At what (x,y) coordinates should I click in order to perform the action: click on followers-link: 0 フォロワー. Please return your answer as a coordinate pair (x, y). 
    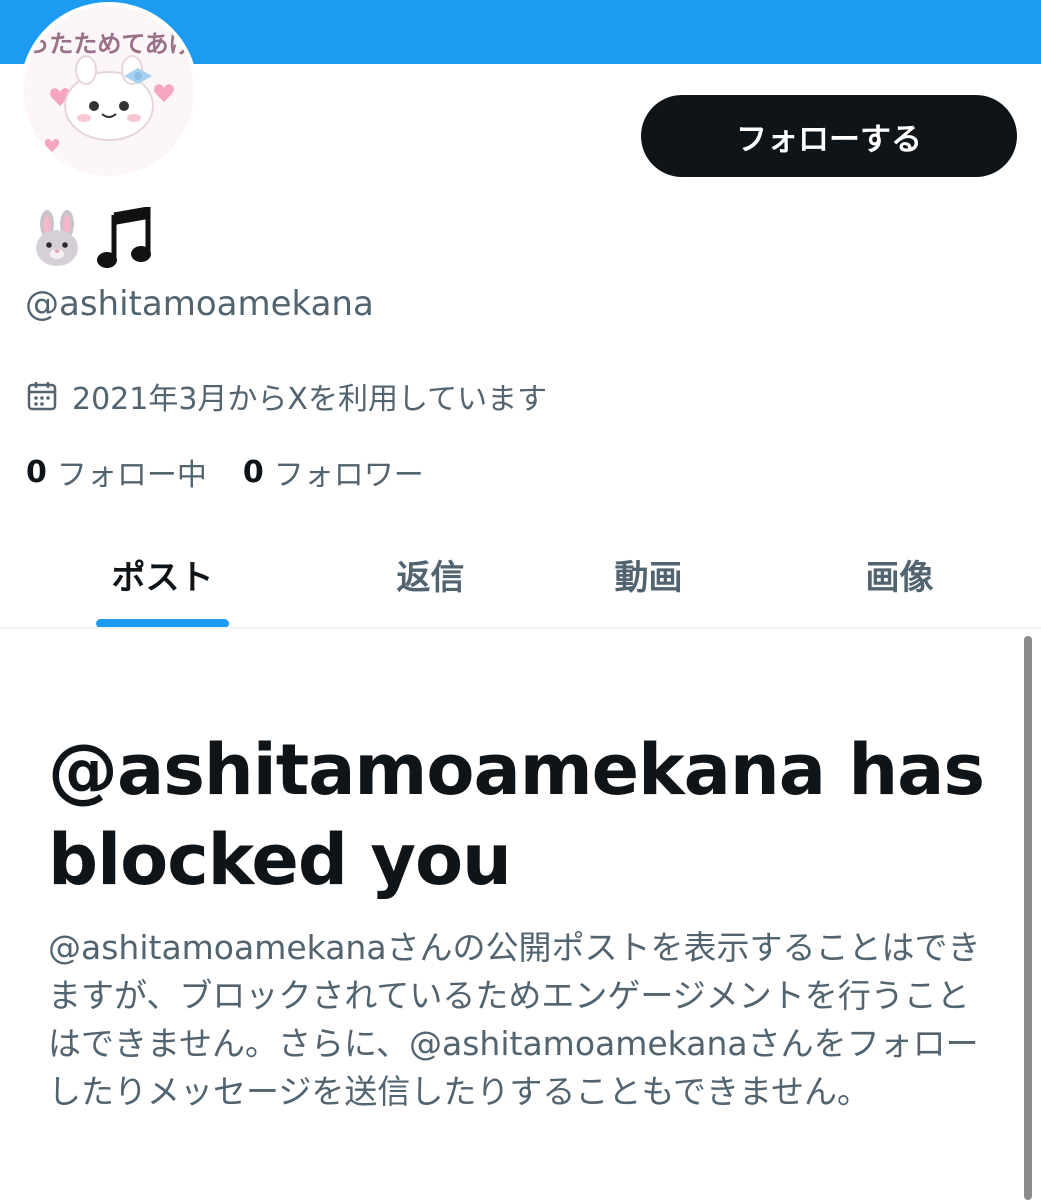
    Looking at the image, I should click on (333, 472).